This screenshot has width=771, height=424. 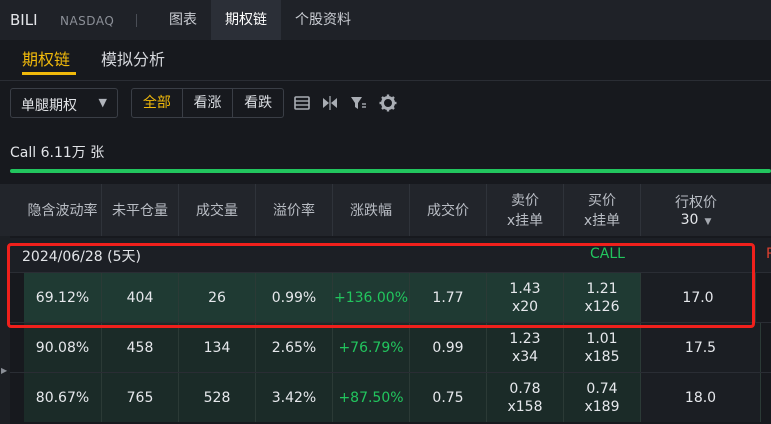 I want to click on column-header-iv: 隐含波动率, so click(x=63, y=210).